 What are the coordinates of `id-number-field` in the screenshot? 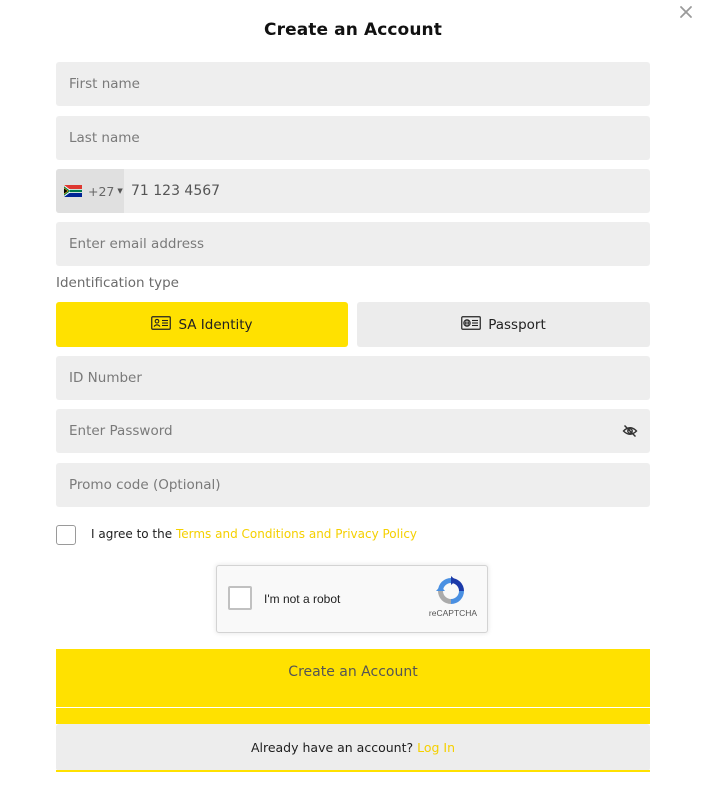 It's located at (353, 378).